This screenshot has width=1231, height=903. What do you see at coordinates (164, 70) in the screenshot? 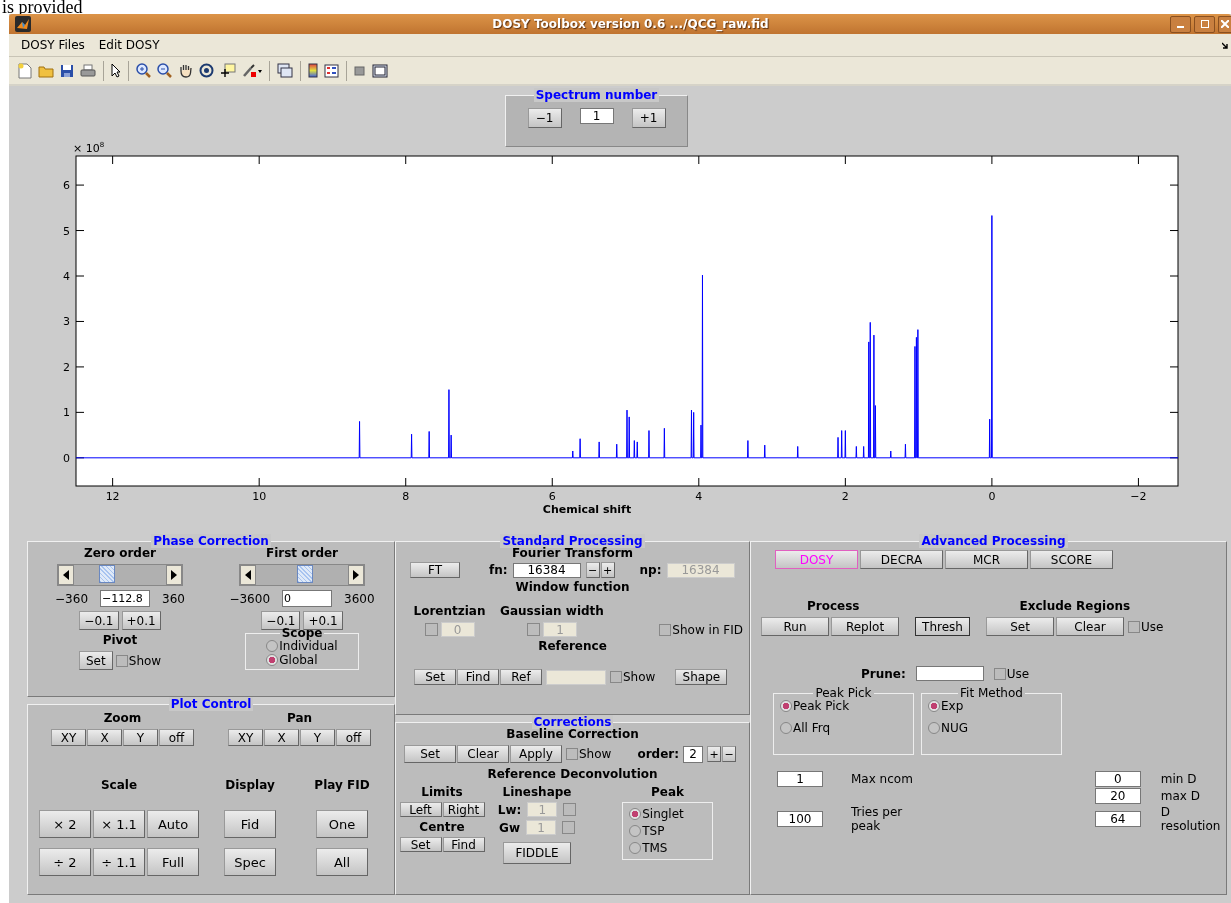
I see `zoom-out-icon` at bounding box center [164, 70].